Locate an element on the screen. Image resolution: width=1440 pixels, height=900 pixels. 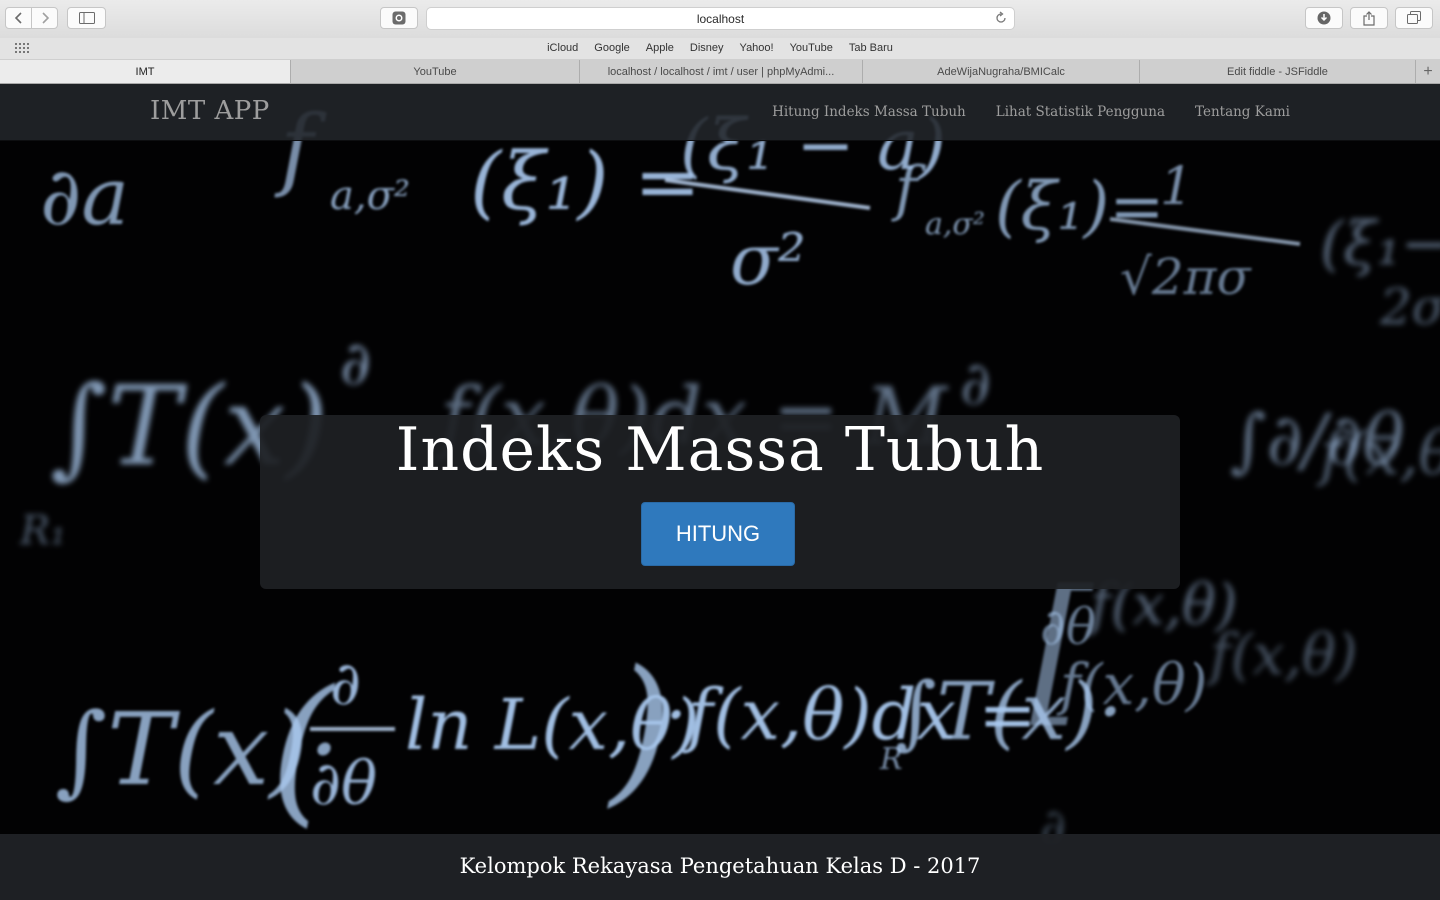
tab-github-bmicalc: AdeWijaNugraha/BMICalc is located at coordinates (1001, 71).